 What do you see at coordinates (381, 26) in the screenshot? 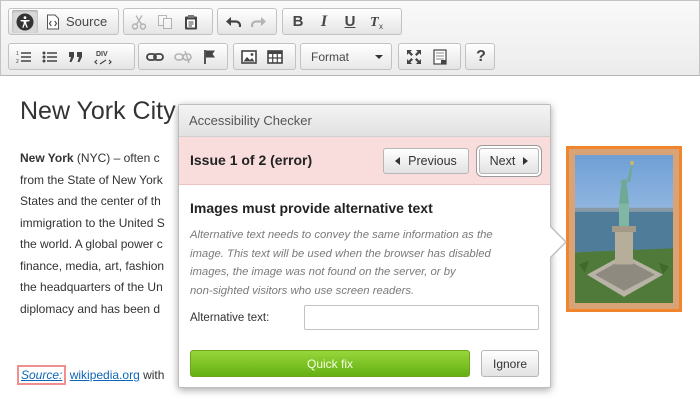
I see `svg-text: x` at bounding box center [381, 26].